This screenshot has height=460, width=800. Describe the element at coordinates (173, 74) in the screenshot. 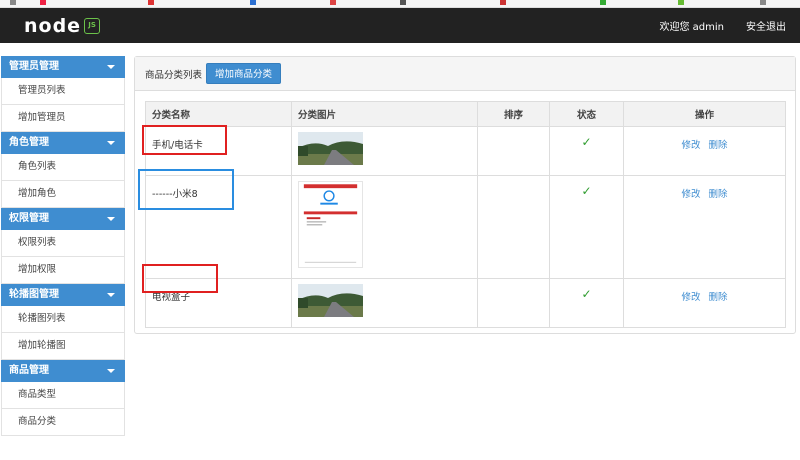

I see `breadcrumb-category-list: 商品分类列表` at that location.